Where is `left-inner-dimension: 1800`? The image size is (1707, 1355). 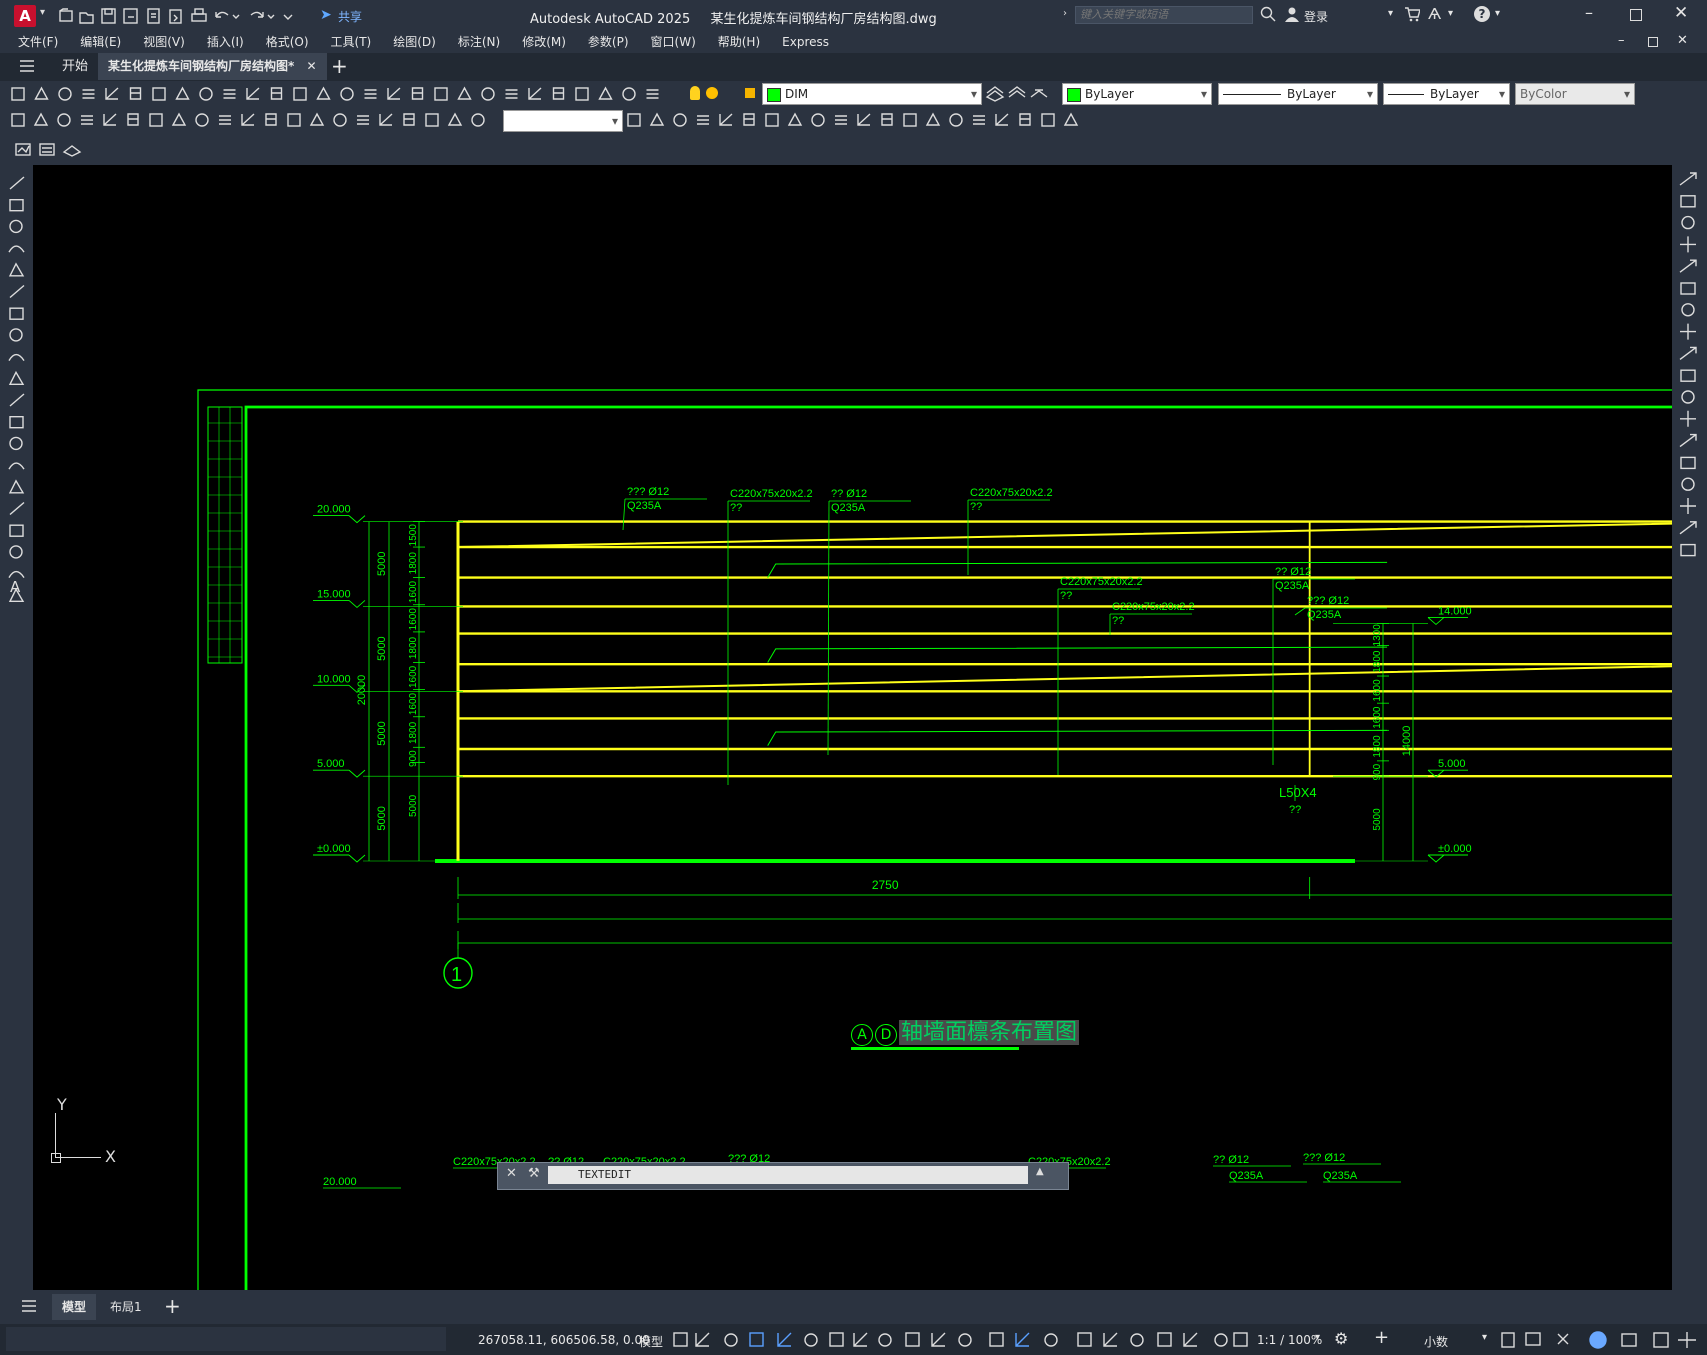 left-inner-dimension: 1800 is located at coordinates (413, 563).